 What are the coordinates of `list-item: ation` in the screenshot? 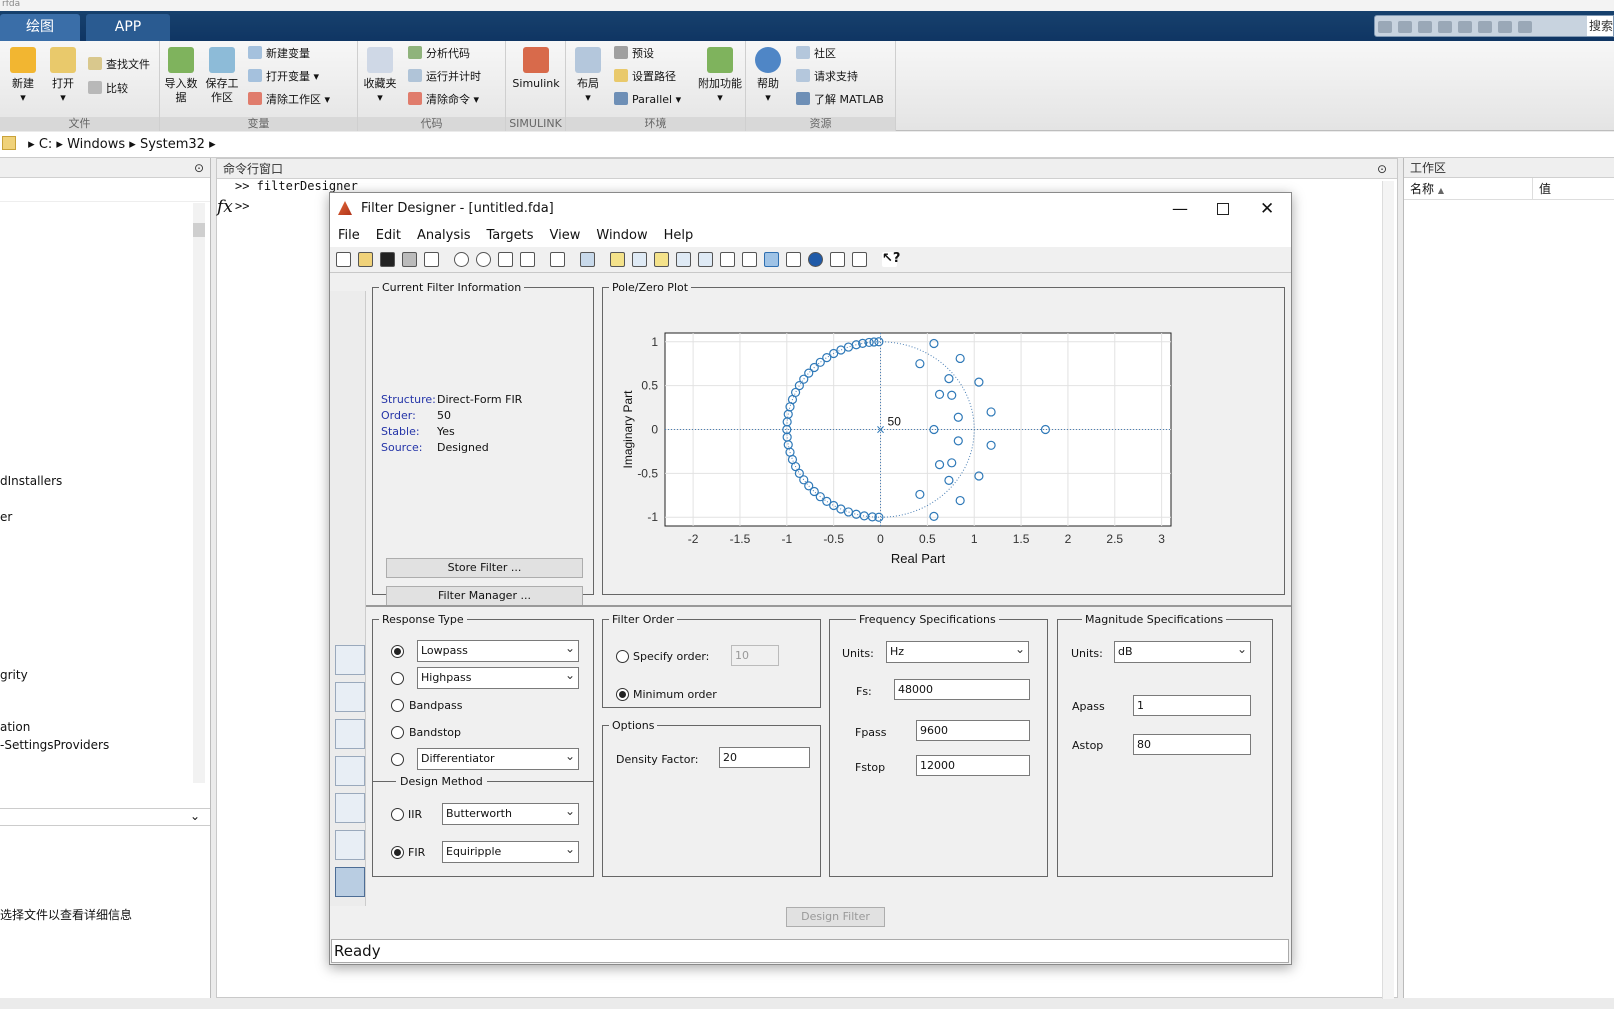 It's located at (15, 727).